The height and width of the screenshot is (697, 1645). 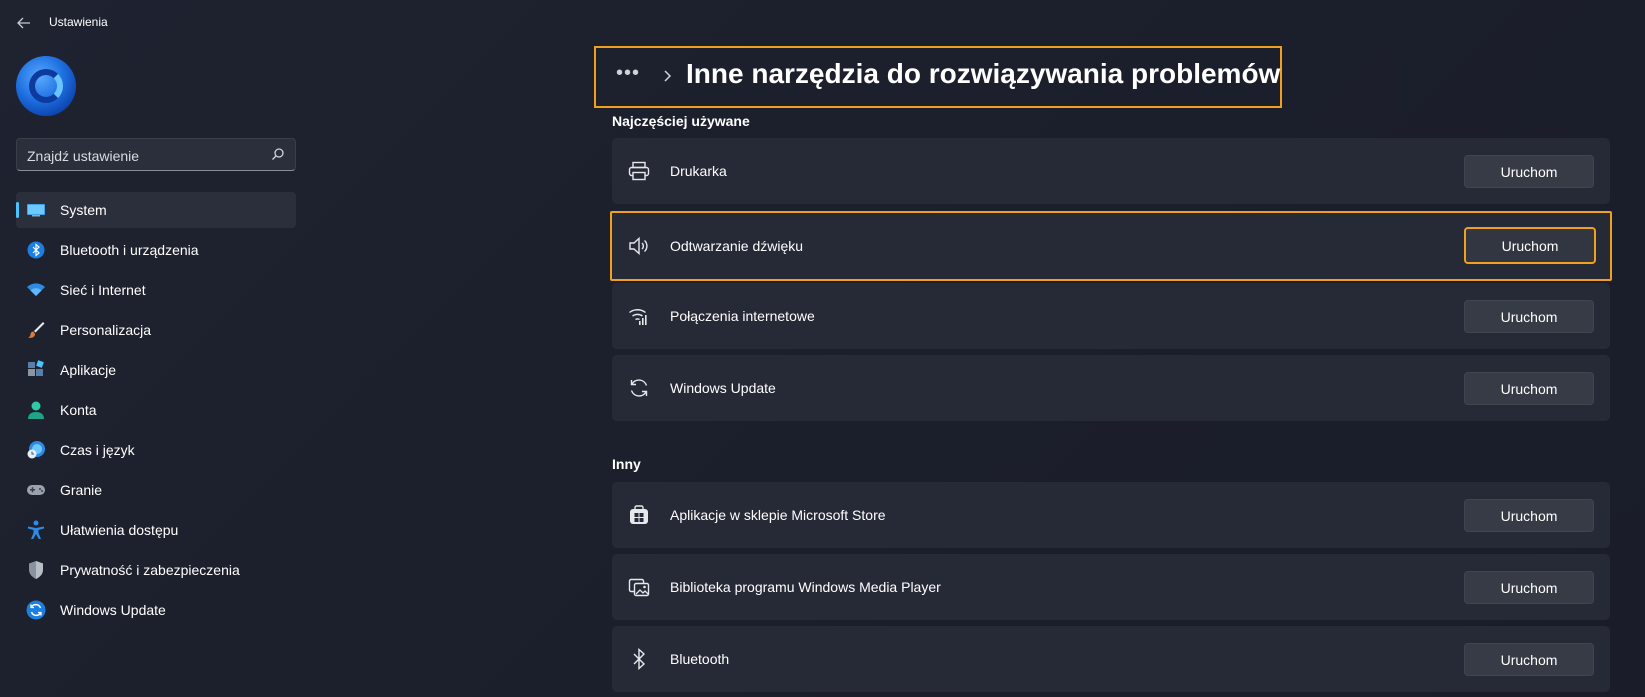 What do you see at coordinates (1529, 587) in the screenshot?
I see `run-button-media-library: Uruchom` at bounding box center [1529, 587].